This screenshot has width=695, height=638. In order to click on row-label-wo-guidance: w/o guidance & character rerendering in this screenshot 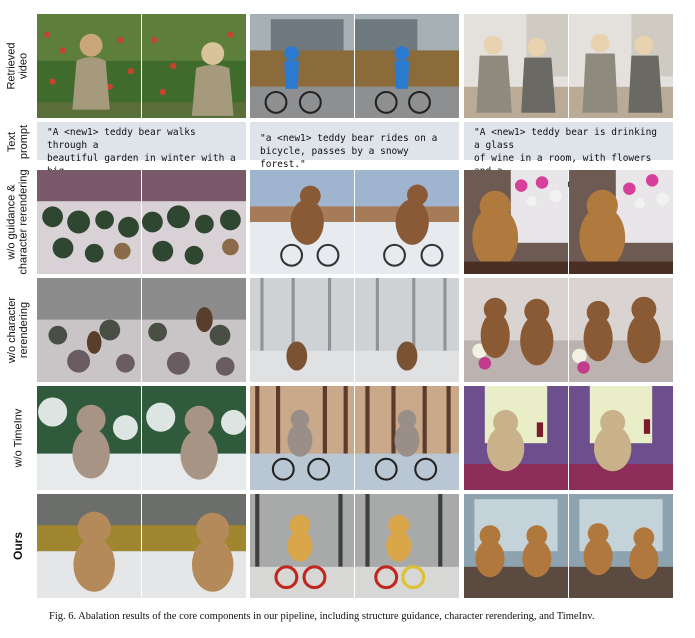, I will do `click(18, 222)`.